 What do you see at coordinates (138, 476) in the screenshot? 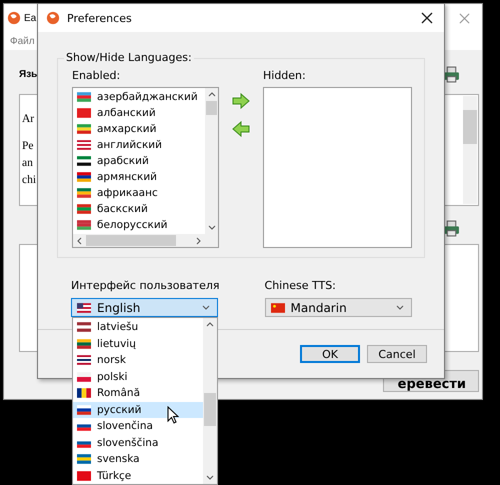
I see `dropdown-option: Türkçe` at bounding box center [138, 476].